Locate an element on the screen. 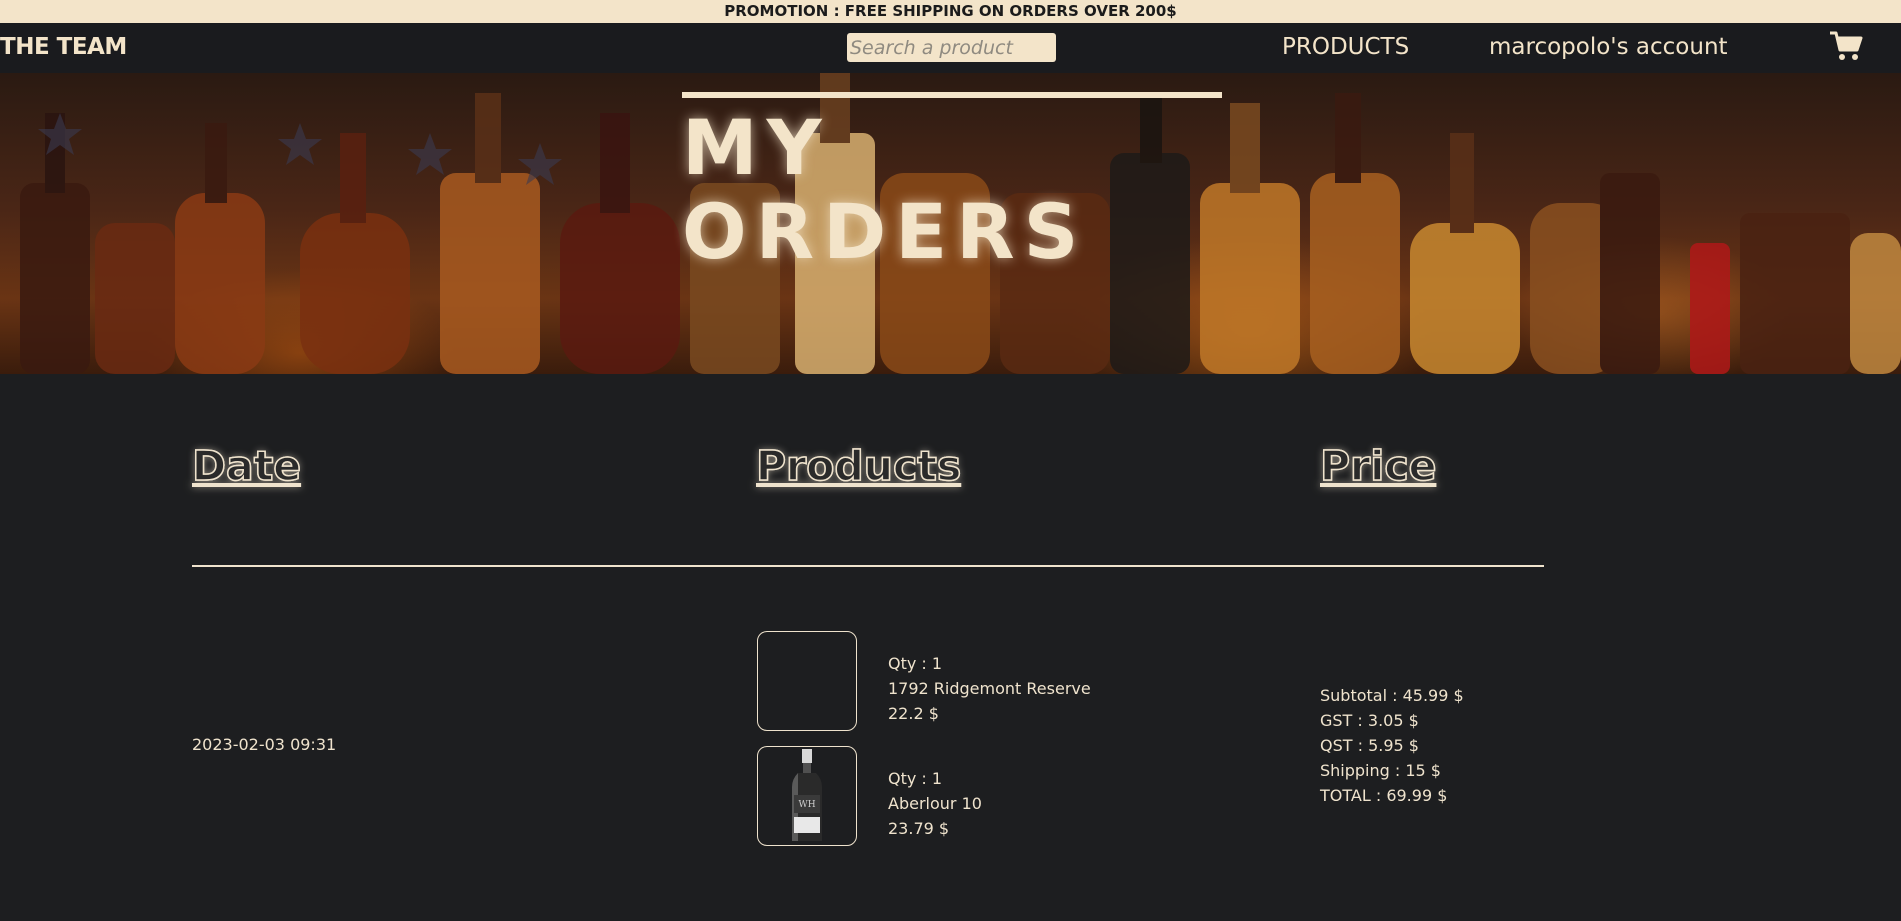 The image size is (1901, 921). cart-icon is located at coordinates (1846, 46).